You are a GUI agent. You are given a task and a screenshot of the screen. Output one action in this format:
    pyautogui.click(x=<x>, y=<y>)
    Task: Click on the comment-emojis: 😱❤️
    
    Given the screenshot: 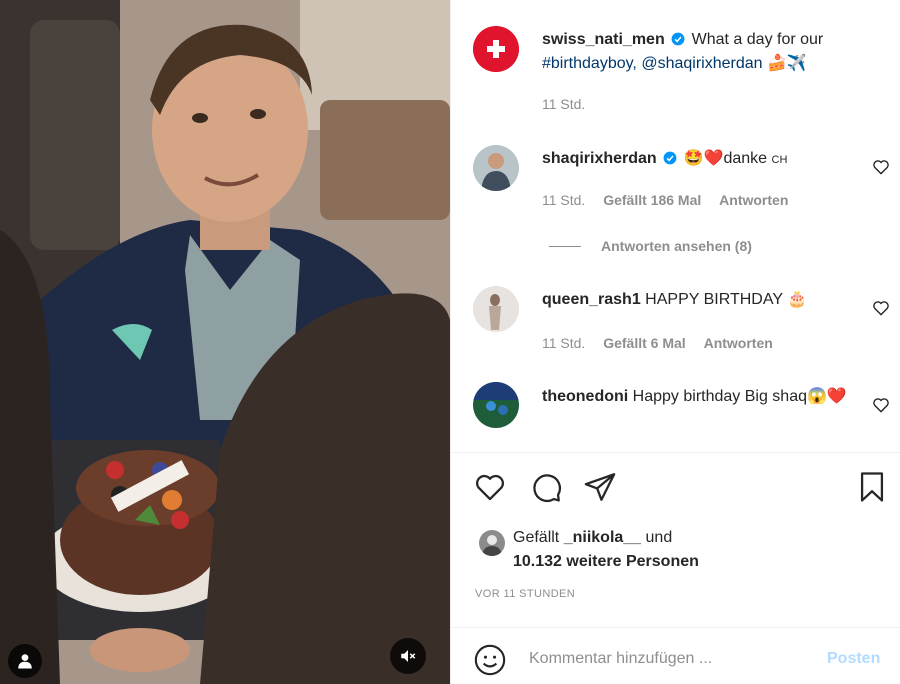 What is the action you would take?
    pyautogui.click(x=827, y=396)
    